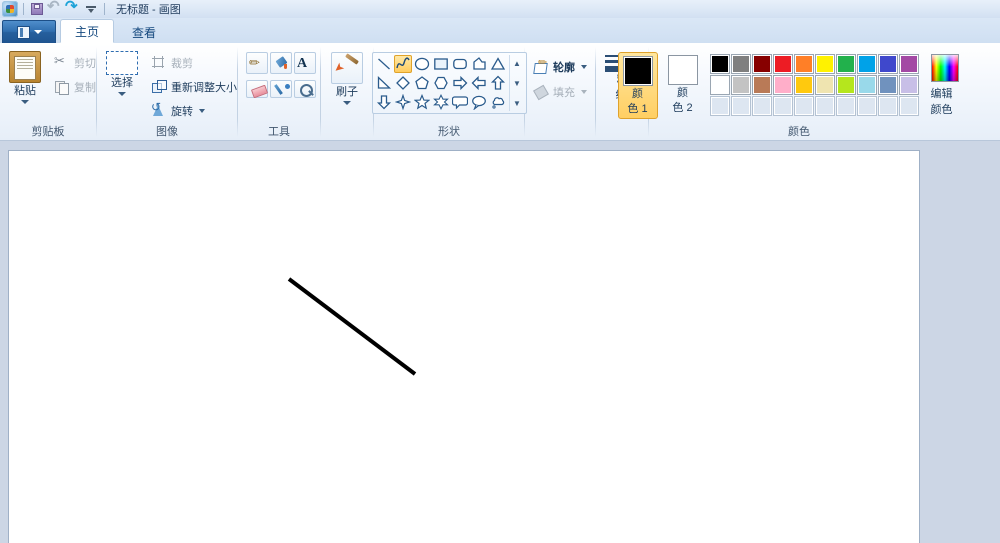 The image size is (1000, 543). I want to click on ribbon-group-image: 选择 裁剪 重新调整大小 ↺ 旋转 图像, so click(167, 92).